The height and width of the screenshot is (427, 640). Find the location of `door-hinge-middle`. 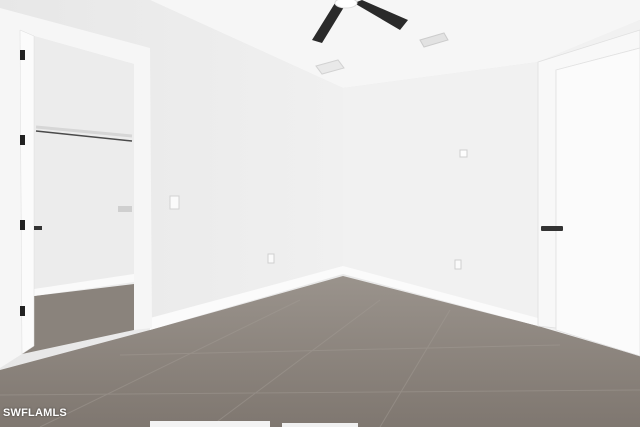

door-hinge-middle is located at coordinates (22, 140).